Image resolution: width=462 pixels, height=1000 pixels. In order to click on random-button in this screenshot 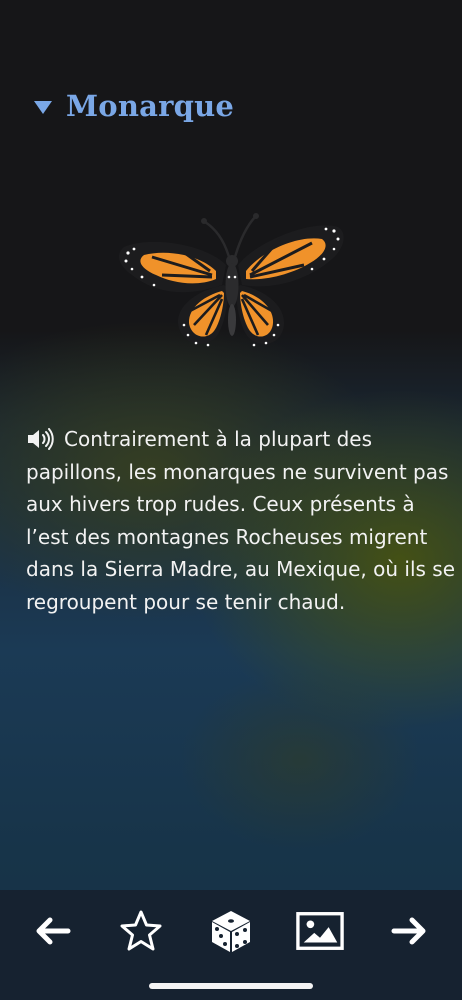, I will do `click(231, 931)`.